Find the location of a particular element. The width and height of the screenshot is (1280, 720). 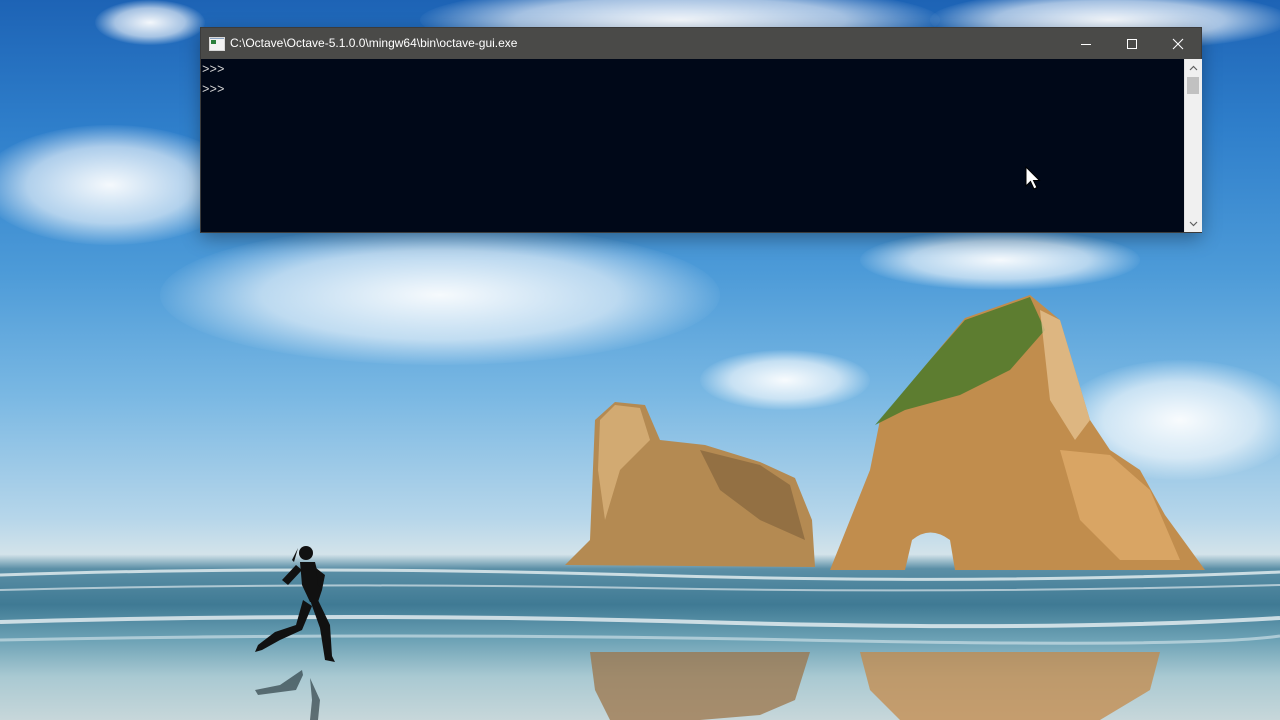

minimize-button is located at coordinates (1086, 43).